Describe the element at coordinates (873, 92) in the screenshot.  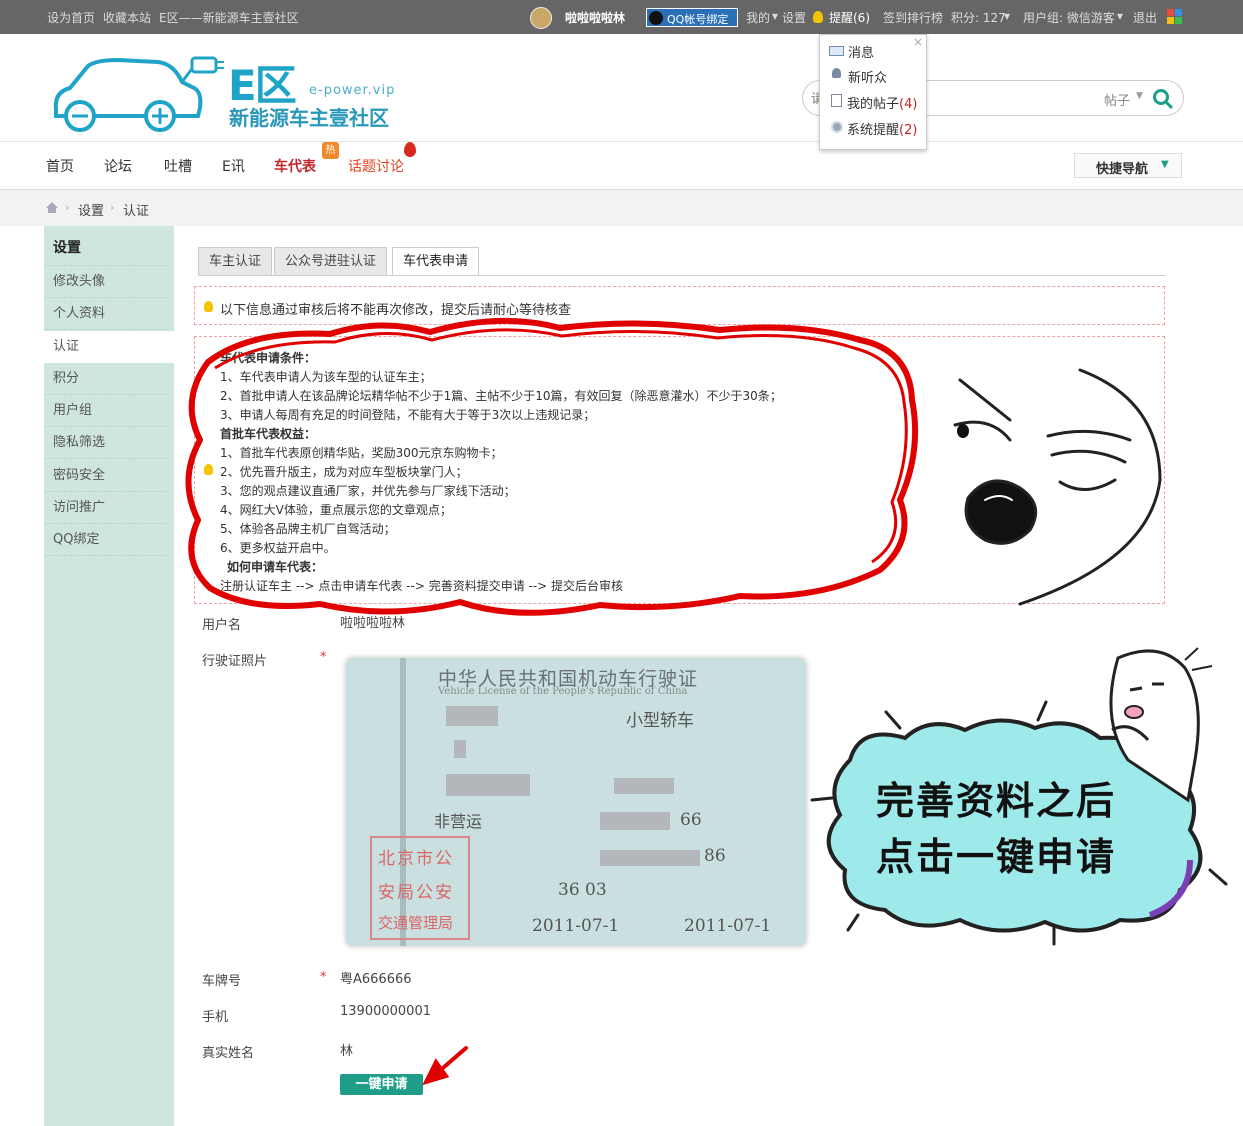
I see `reminders-dropdown: × 消息 新听众 我的帖子(4) 系统提醒(2)` at that location.